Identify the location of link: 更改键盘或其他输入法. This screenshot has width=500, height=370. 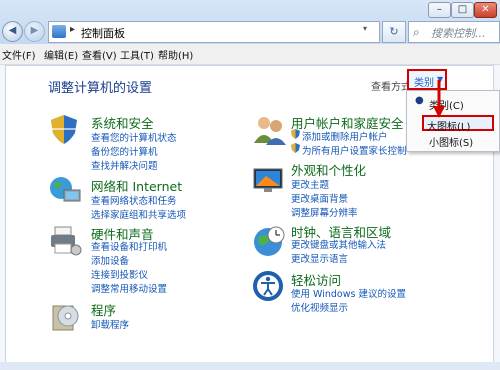
(338, 244).